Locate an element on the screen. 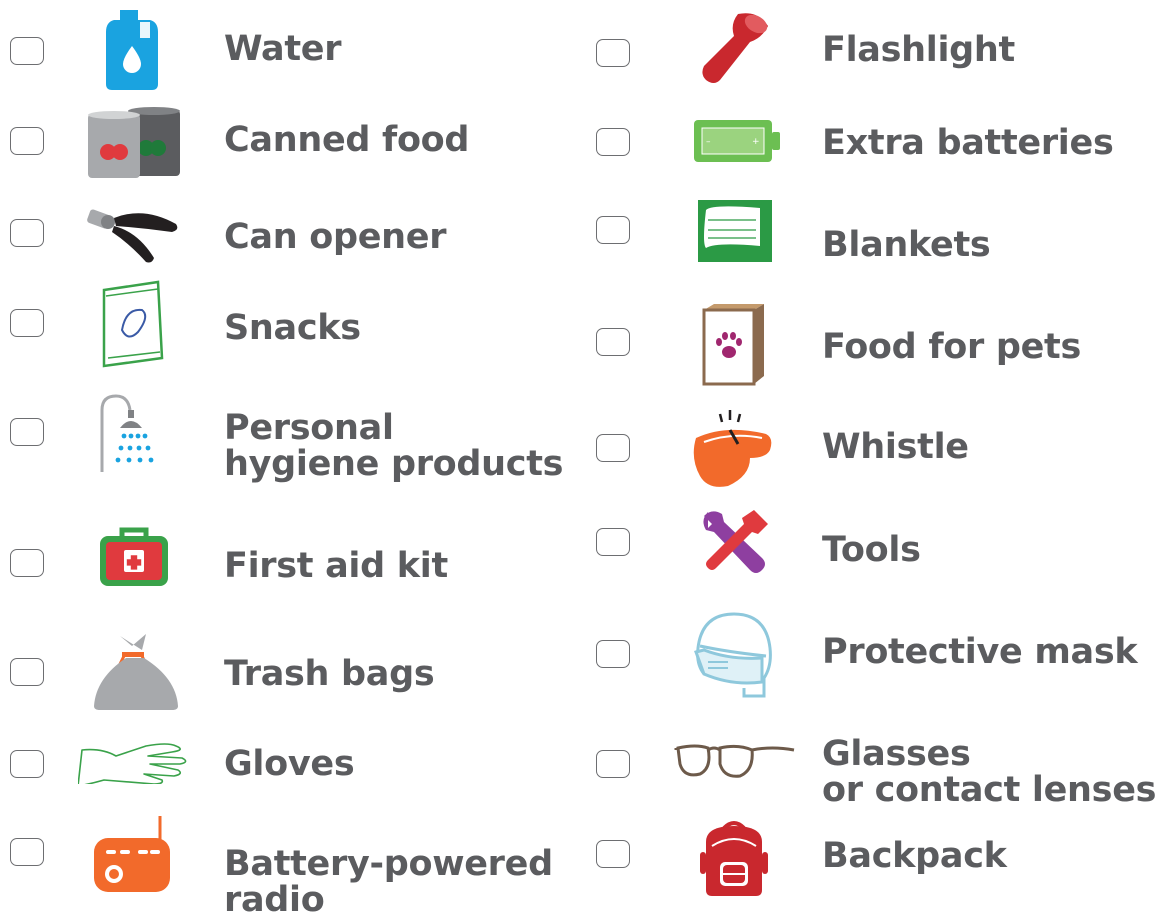 The height and width of the screenshot is (921, 1155). backpack-icon is located at coordinates (734, 858).